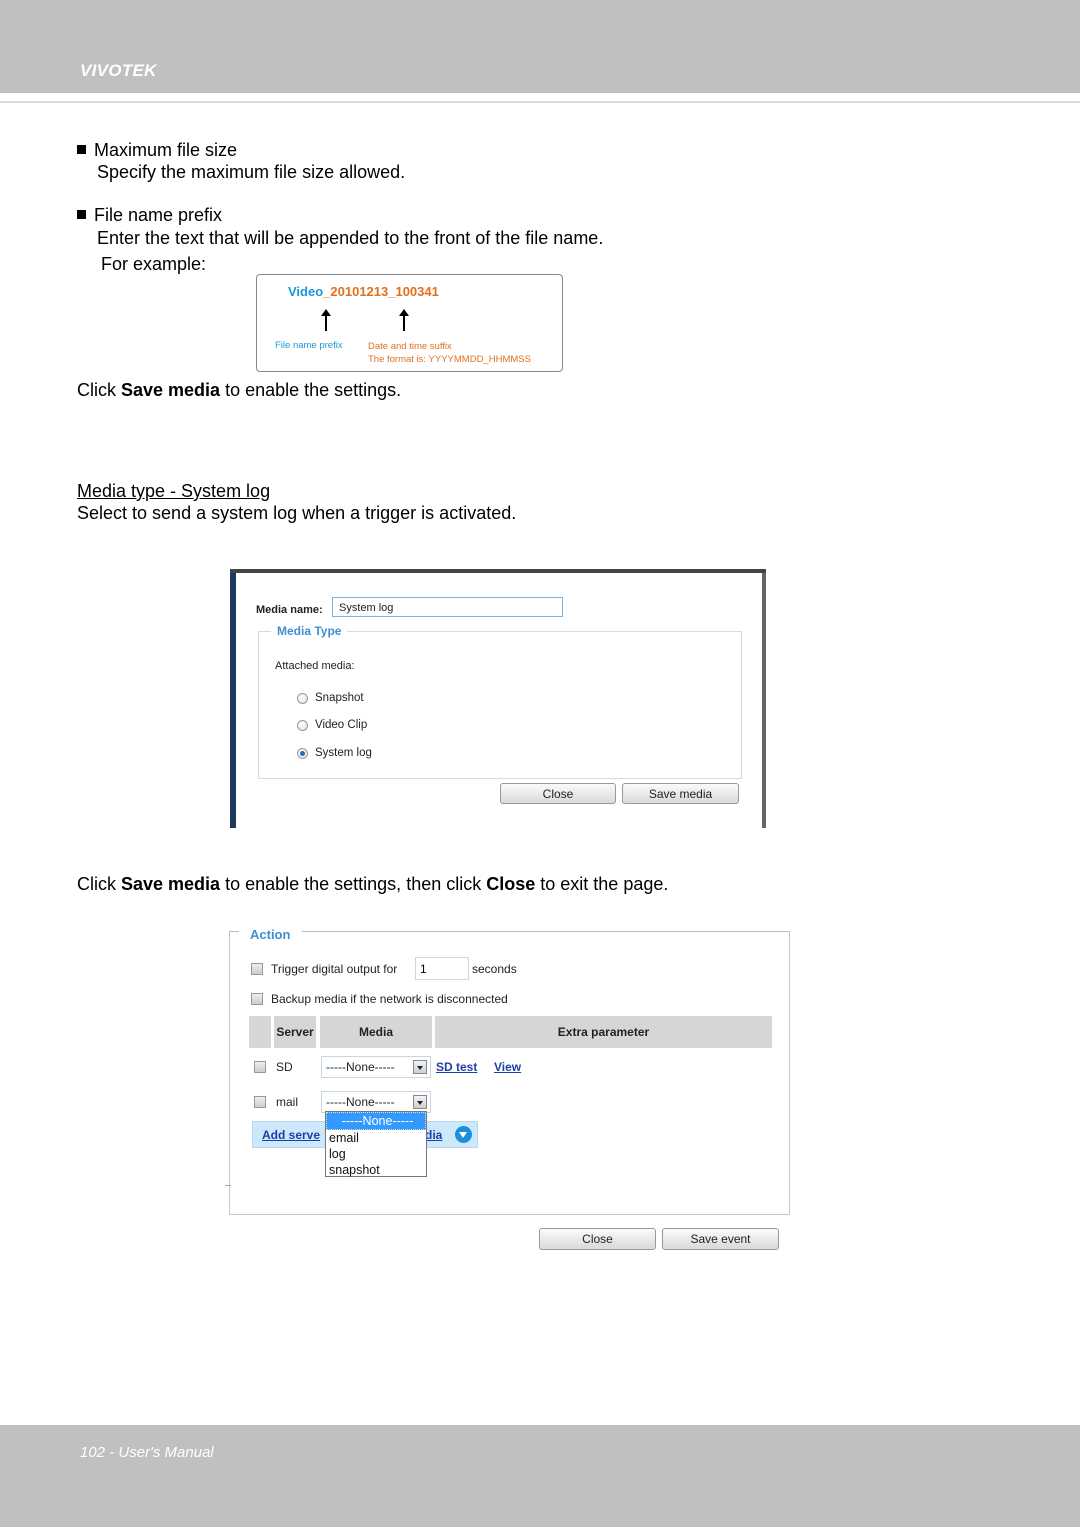  Describe the element at coordinates (233, 700) in the screenshot. I see `window-edge-left` at that location.